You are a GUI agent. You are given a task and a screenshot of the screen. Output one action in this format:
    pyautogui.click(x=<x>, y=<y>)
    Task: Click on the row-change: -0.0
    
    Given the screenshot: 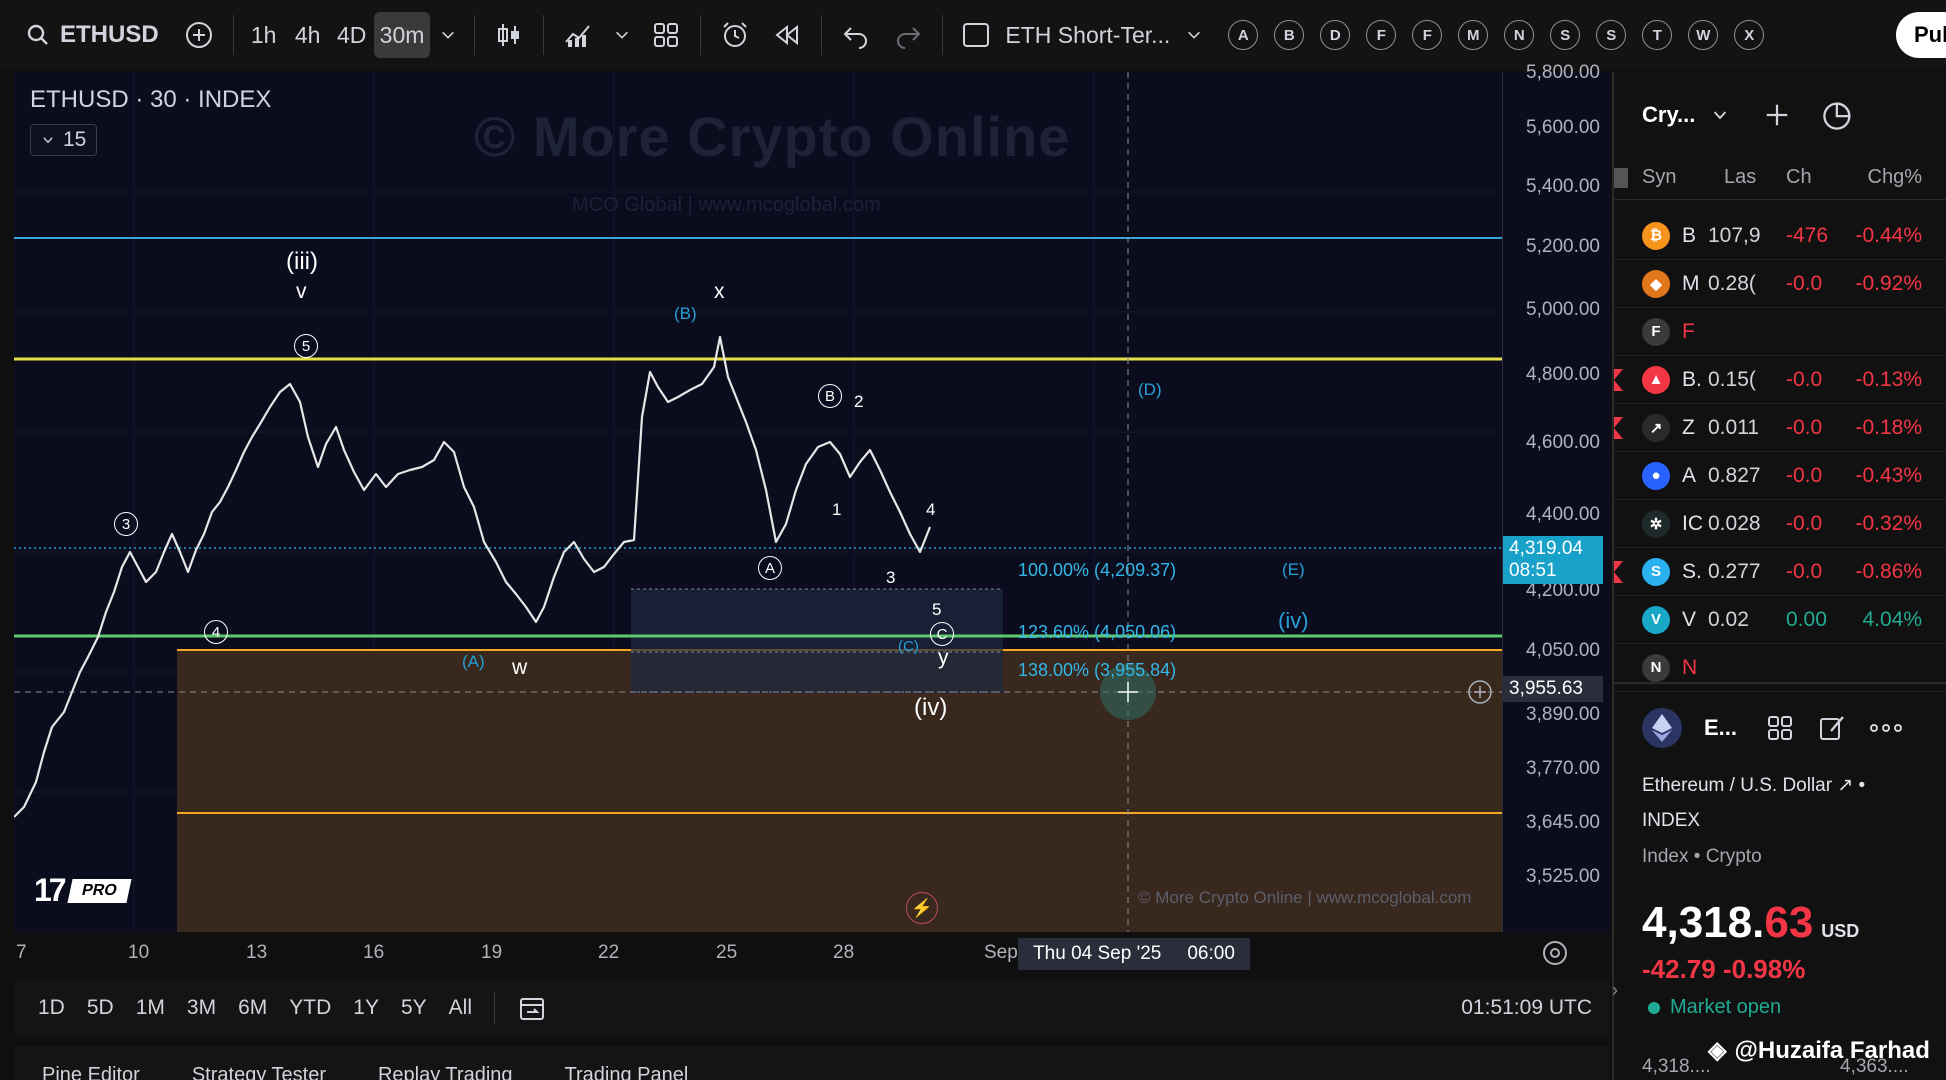 What is the action you would take?
    pyautogui.click(x=1804, y=475)
    